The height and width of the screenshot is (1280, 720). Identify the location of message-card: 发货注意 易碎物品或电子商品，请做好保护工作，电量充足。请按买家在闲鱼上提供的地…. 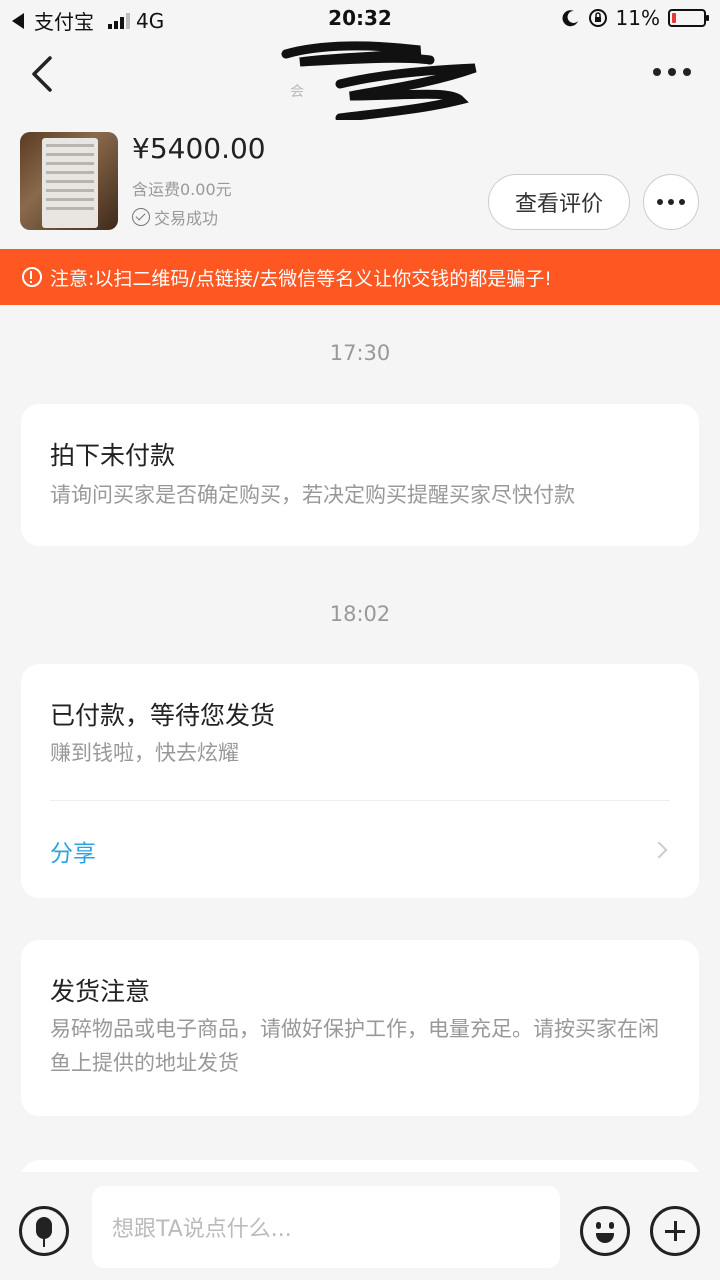
(360, 1028).